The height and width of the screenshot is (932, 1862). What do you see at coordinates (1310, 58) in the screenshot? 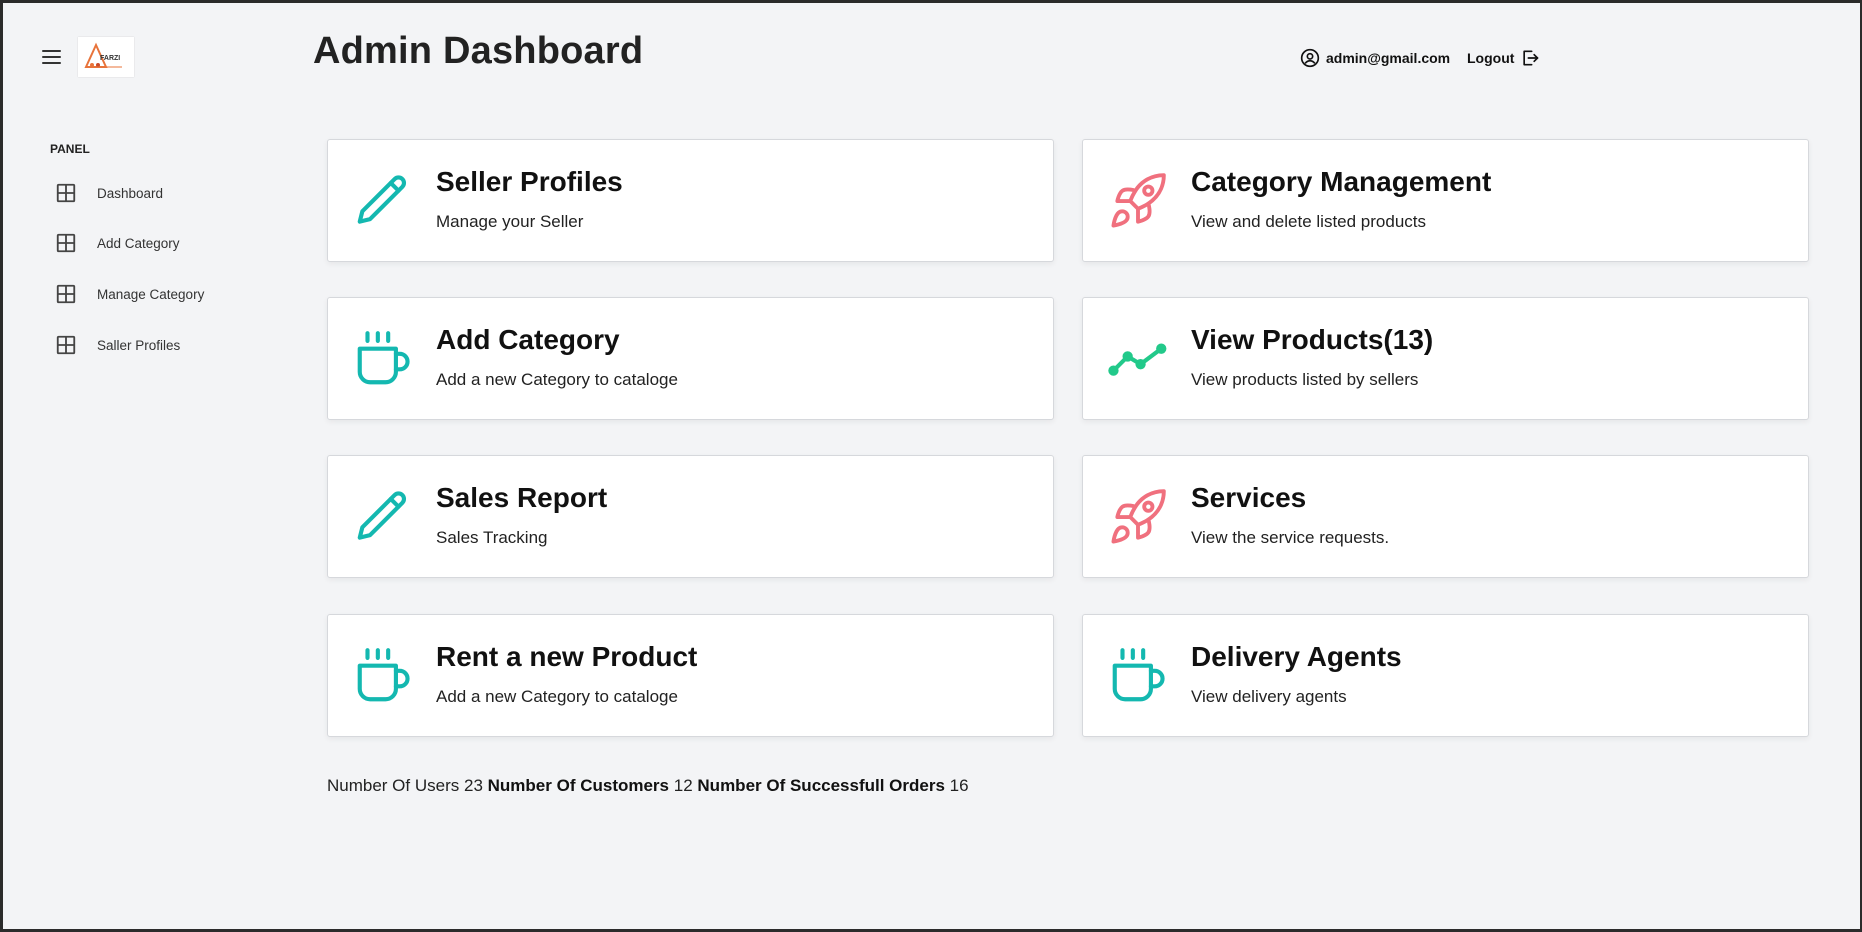
I see `user-circle-icon` at bounding box center [1310, 58].